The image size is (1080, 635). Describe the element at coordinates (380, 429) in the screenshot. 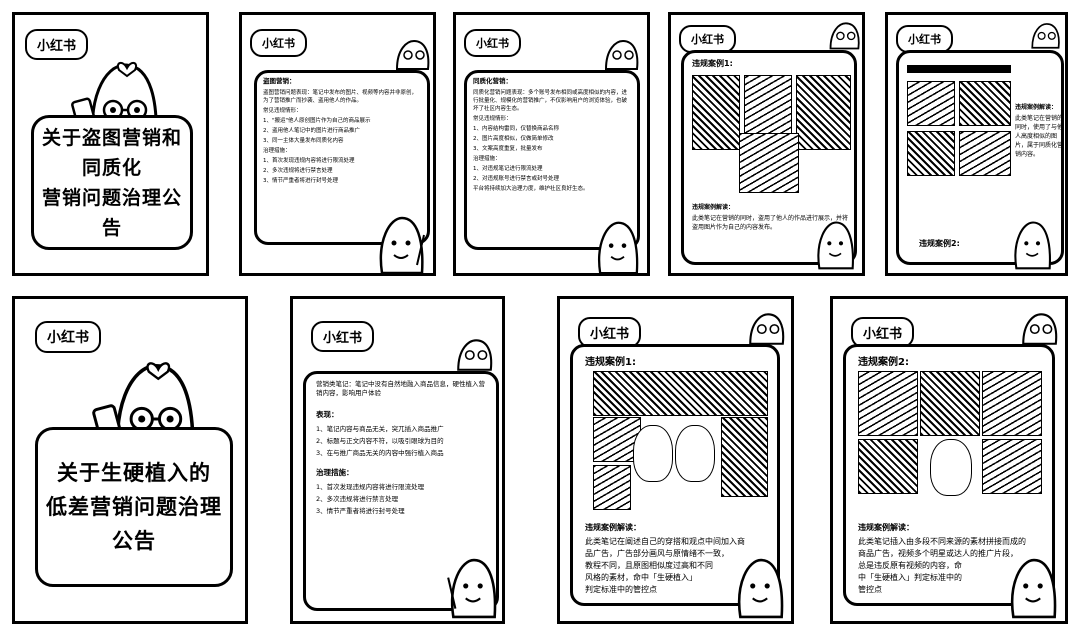

I see `panel-paragraph: 1、笔记内容与商品无关，突兀插入商品推广` at that location.